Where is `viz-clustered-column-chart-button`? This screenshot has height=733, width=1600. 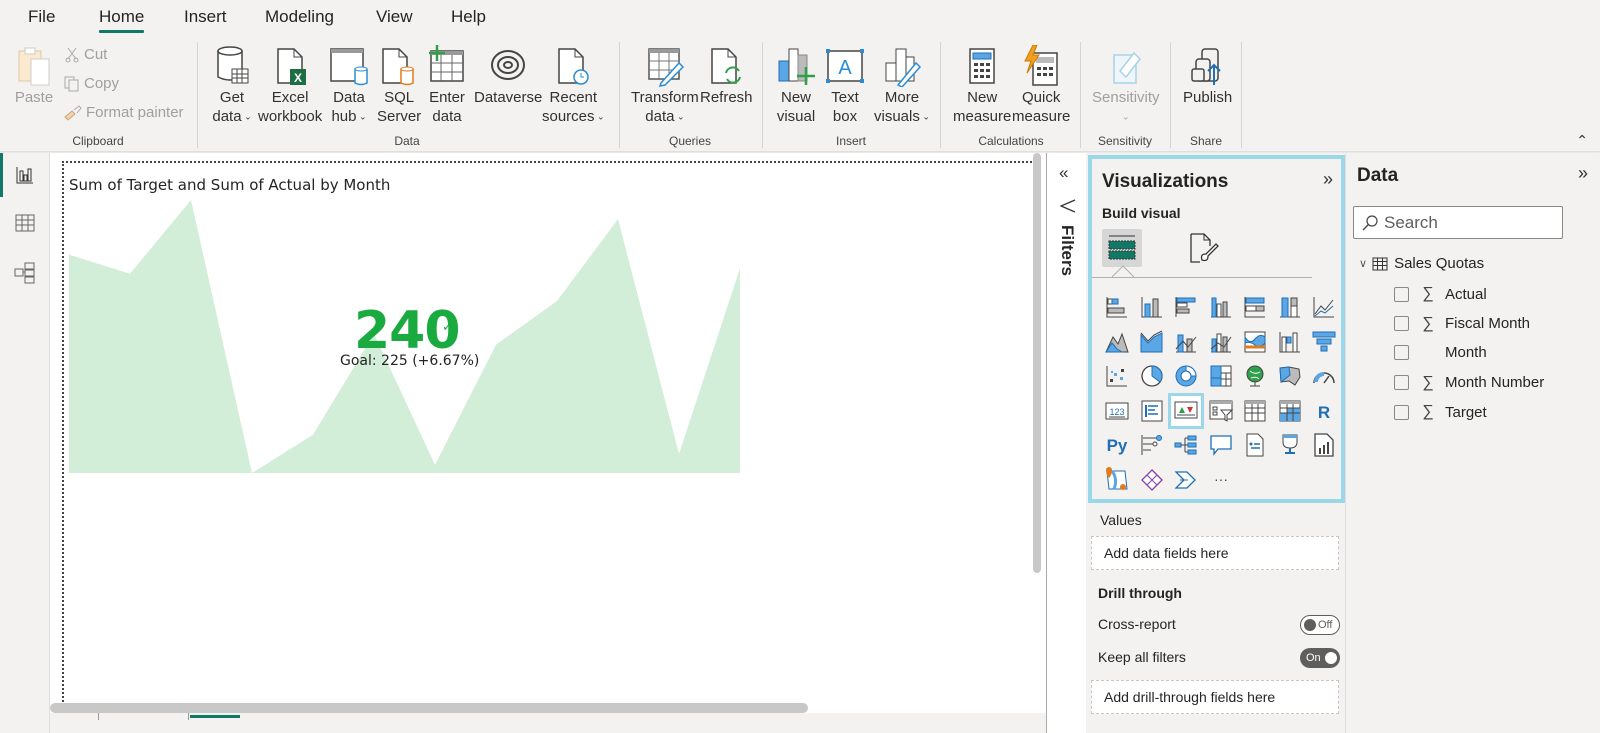 viz-clustered-column-chart-button is located at coordinates (1221, 307).